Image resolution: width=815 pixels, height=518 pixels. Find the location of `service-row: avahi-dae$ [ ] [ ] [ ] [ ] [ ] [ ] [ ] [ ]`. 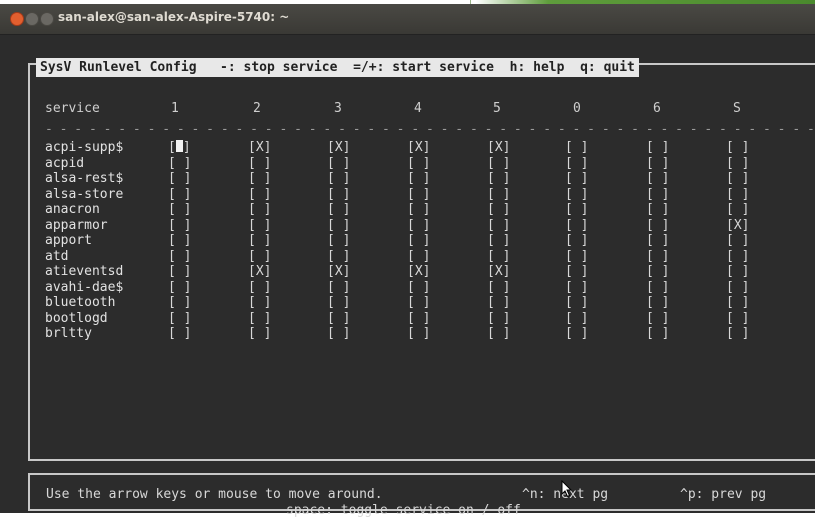

service-row: avahi-dae$ [ ] [ ] [ ] [ ] [ ] [ ] [ ] [ ] is located at coordinates (407, 288).